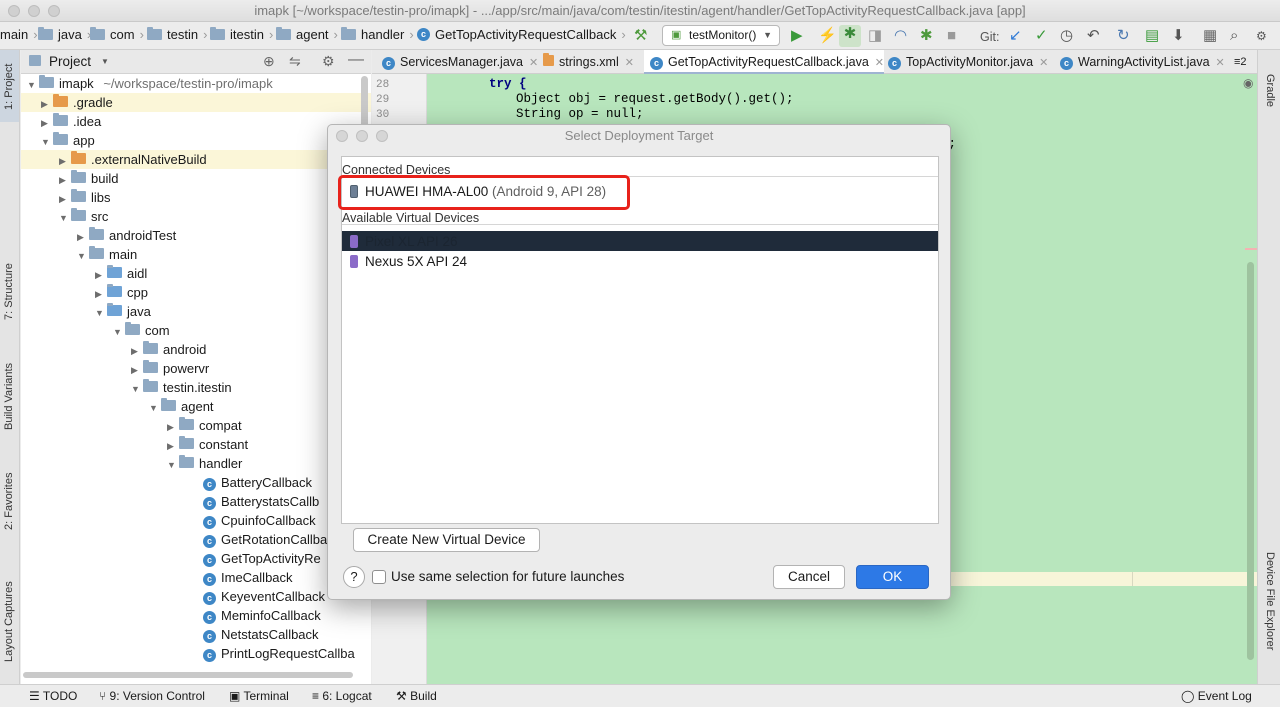 This screenshot has height=707, width=1280. What do you see at coordinates (1261, 36) in the screenshot?
I see `settings-icon: ⚙` at bounding box center [1261, 36].